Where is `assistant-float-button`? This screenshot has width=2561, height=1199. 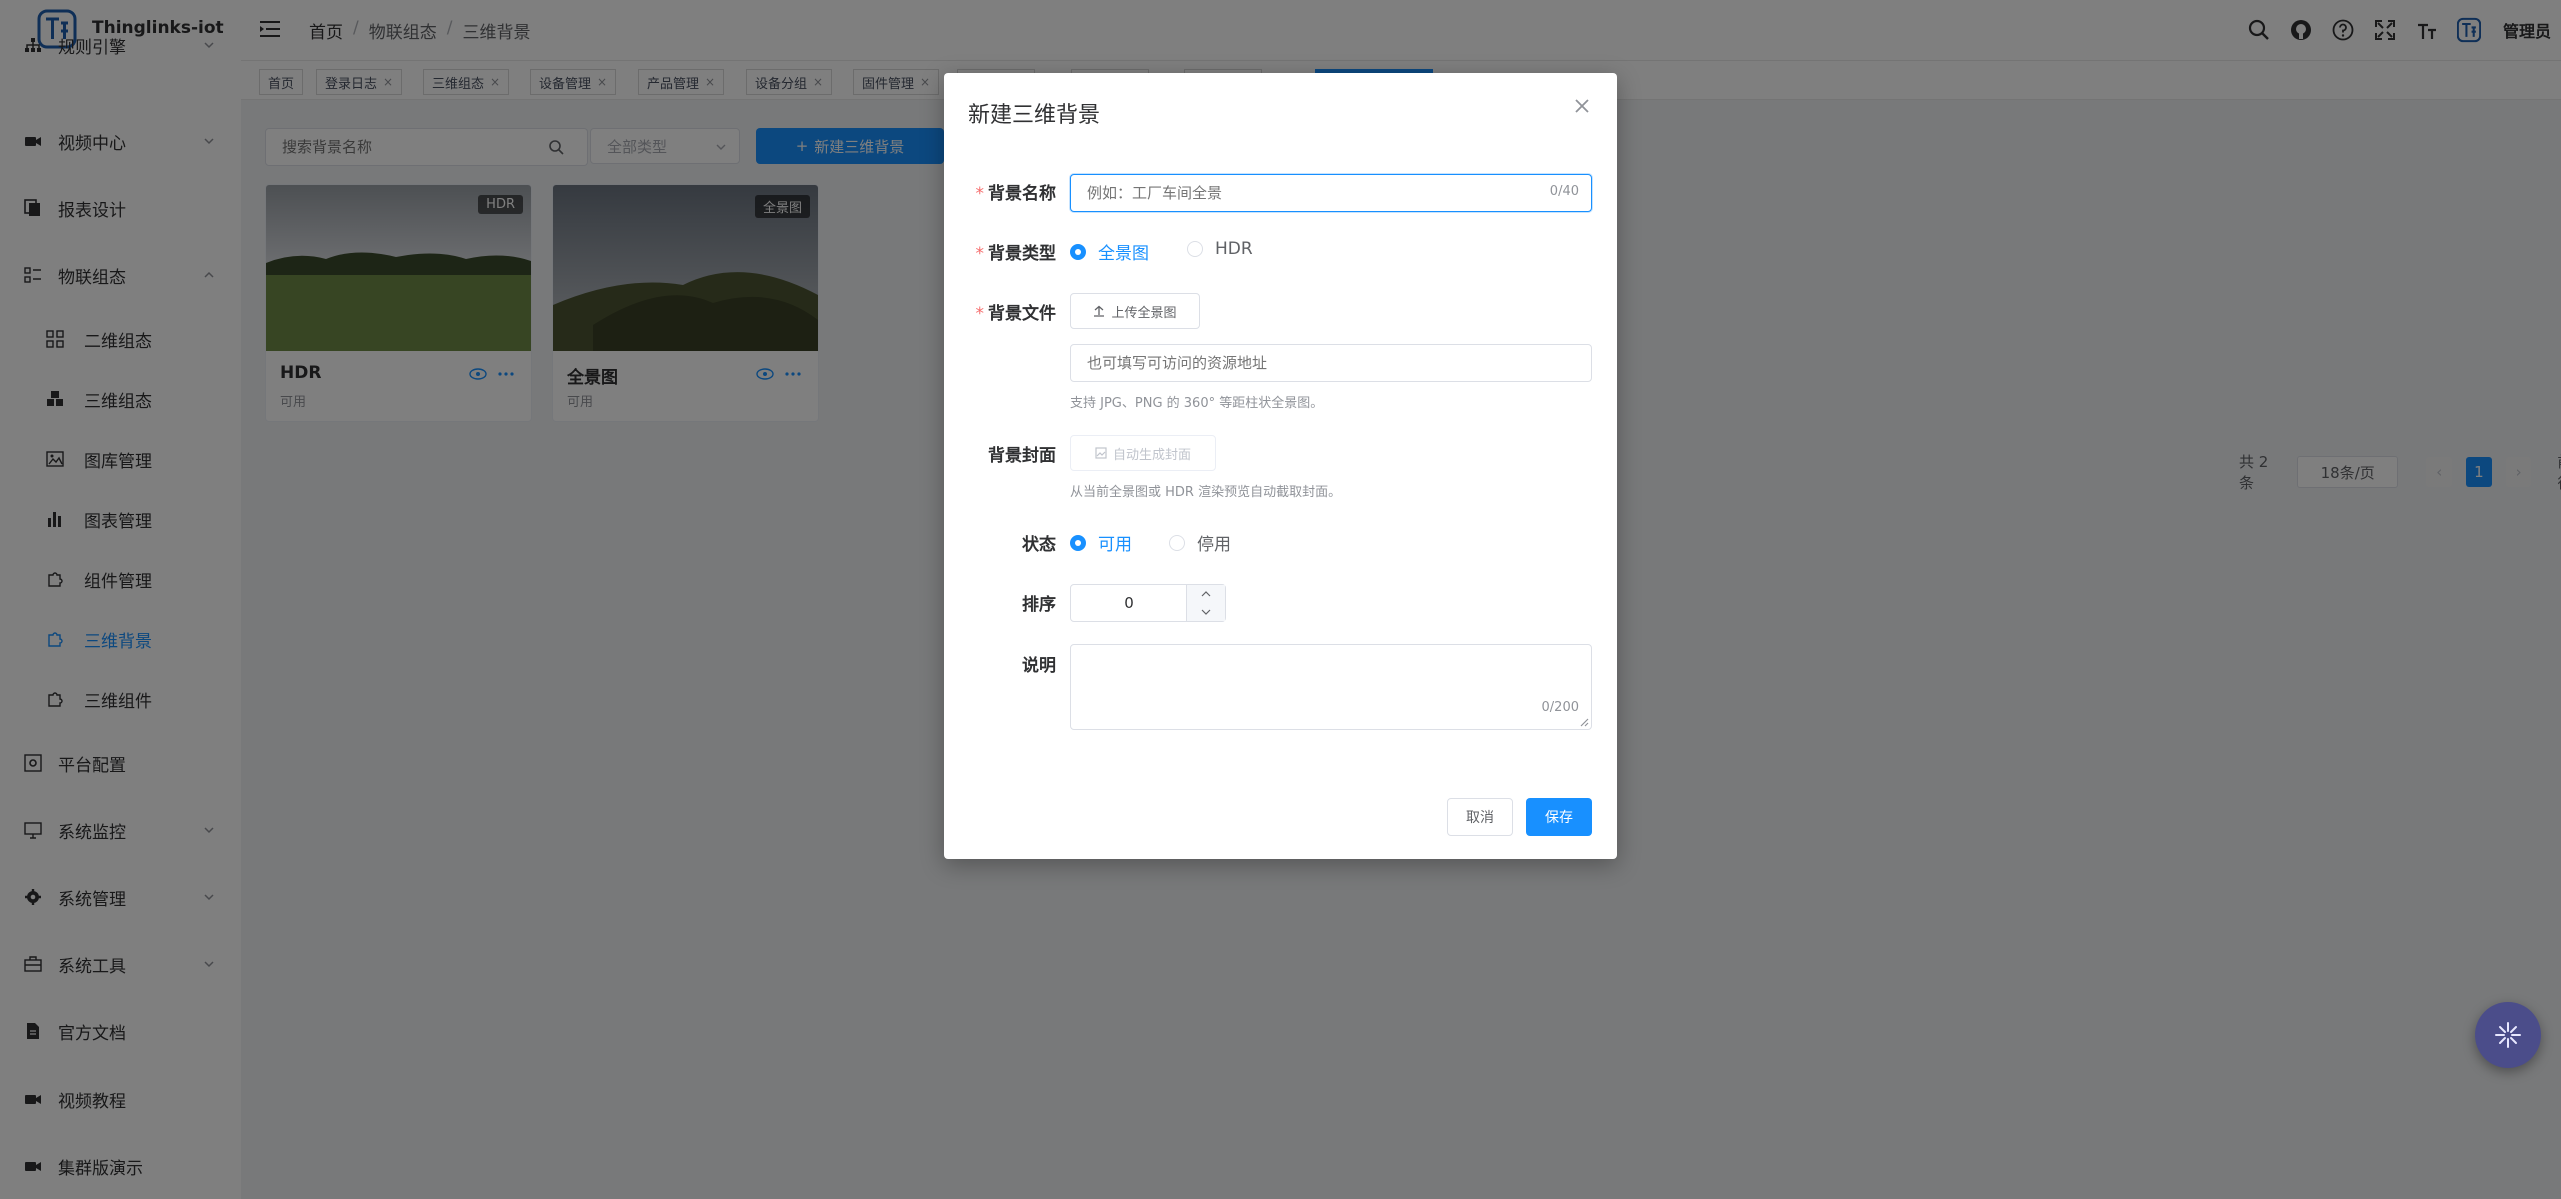 assistant-float-button is located at coordinates (2508, 1035).